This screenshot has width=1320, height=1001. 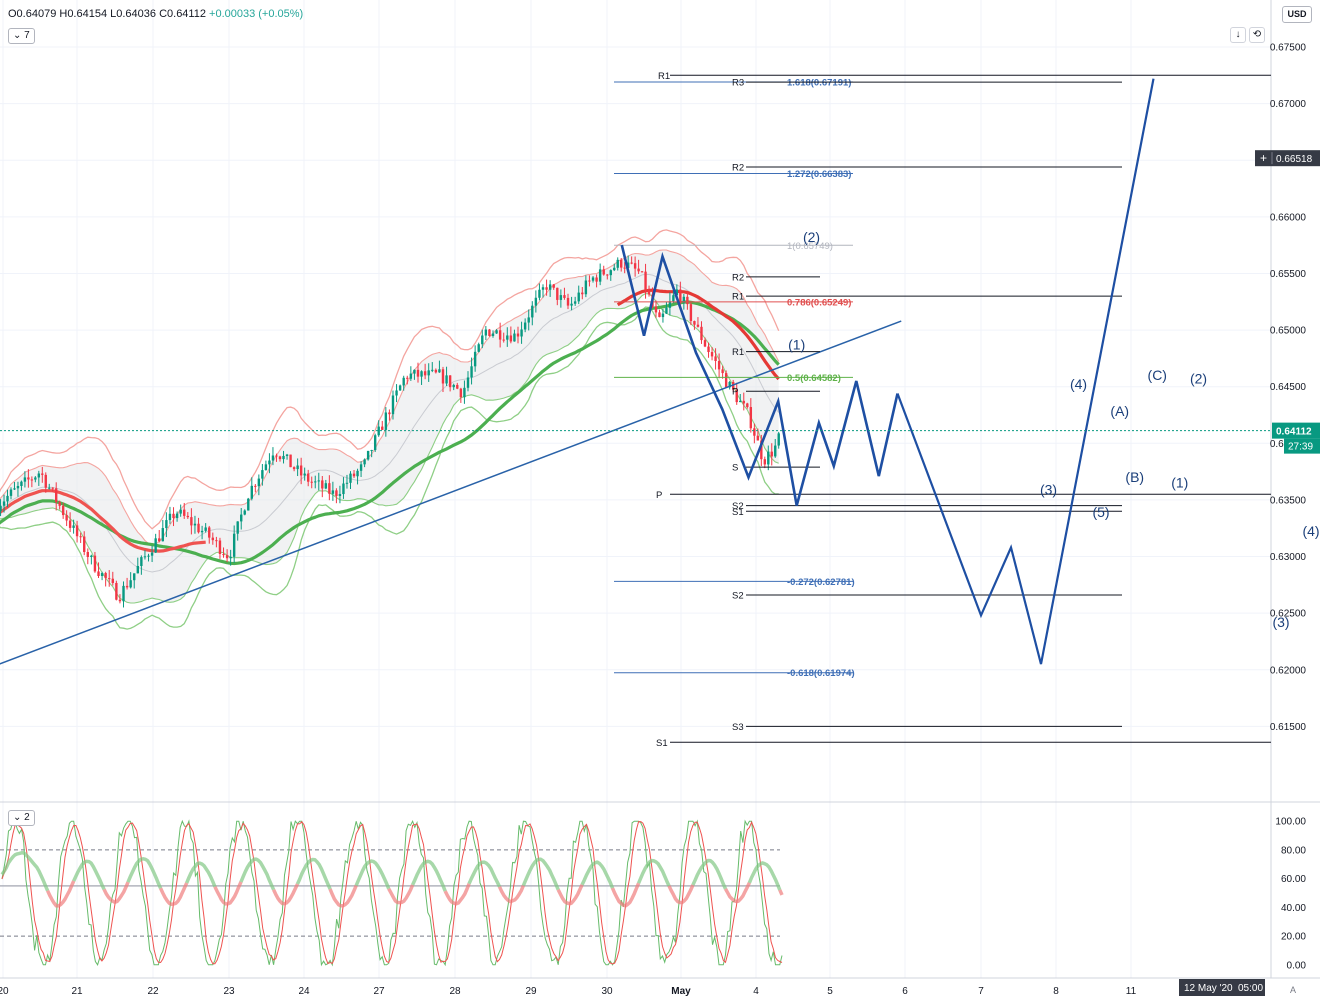 What do you see at coordinates (738, 596) in the screenshot?
I see `pivot-label: S2` at bounding box center [738, 596].